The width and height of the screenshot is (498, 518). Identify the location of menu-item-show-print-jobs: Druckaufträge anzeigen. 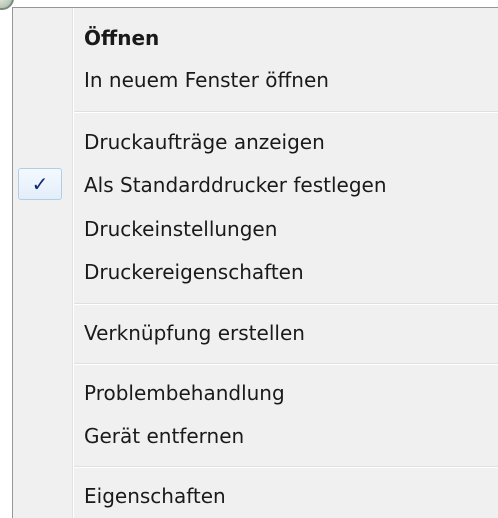
(256, 142).